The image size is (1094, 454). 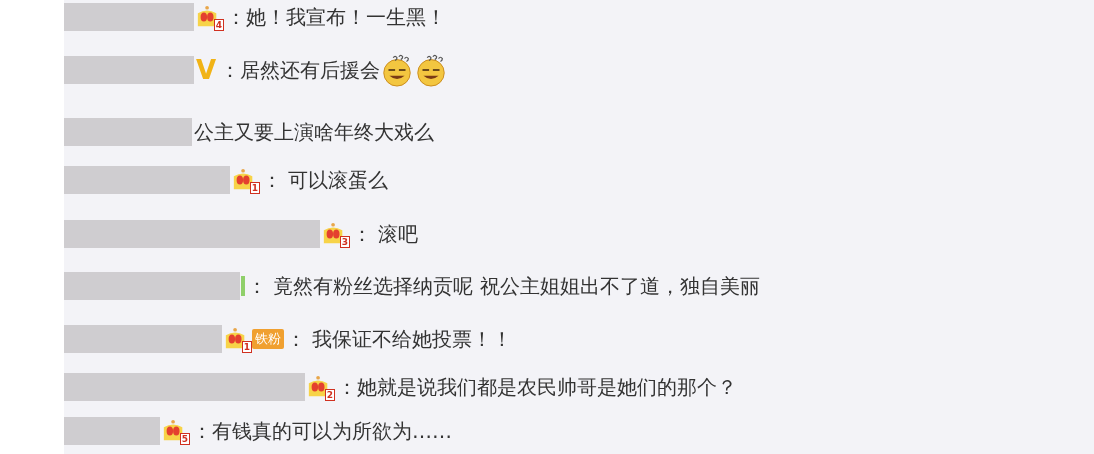 I want to click on level-number: 3, so click(x=344, y=242).